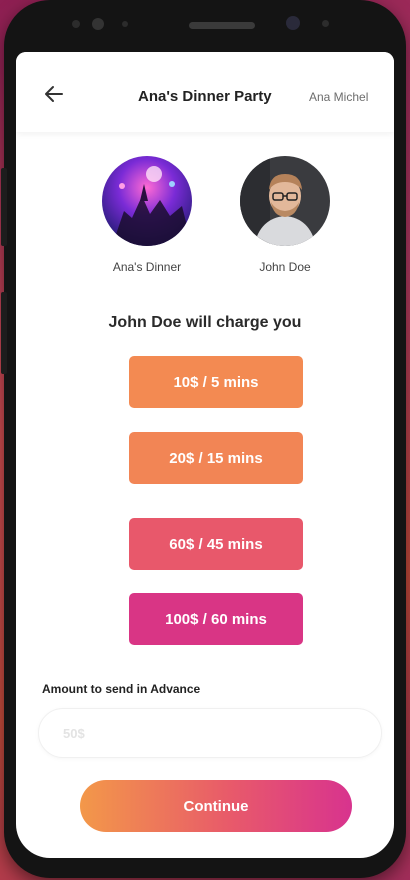 This screenshot has width=410, height=880. I want to click on back-button, so click(54, 94).